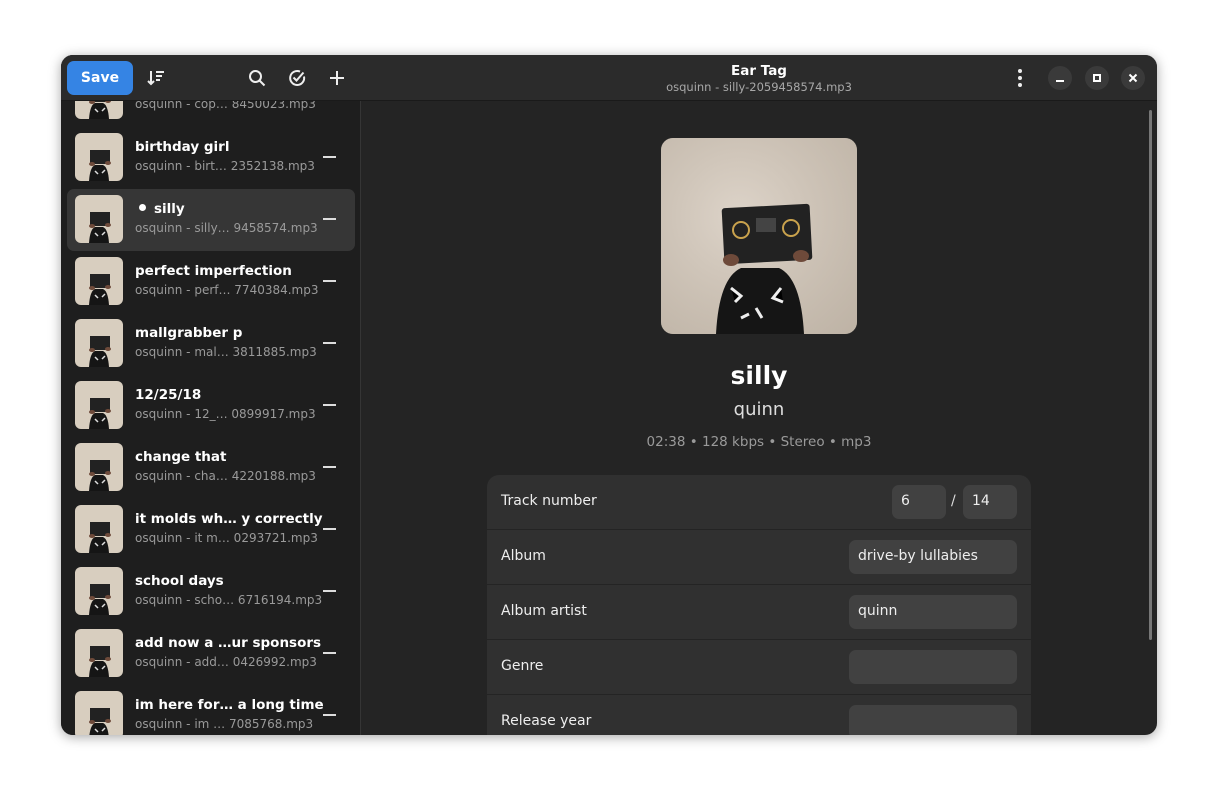  Describe the element at coordinates (211, 158) in the screenshot. I see `file-list-item: birthday girl osquinn - birt… 2352138.mp3` at that location.